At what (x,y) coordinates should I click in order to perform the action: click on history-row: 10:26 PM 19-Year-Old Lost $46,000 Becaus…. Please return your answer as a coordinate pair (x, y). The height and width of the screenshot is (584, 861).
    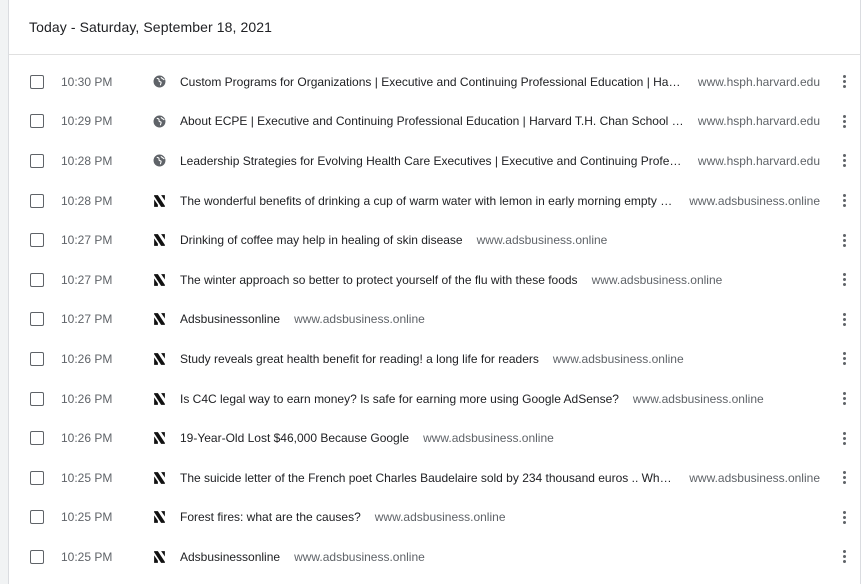
    Looking at the image, I should click on (434, 438).